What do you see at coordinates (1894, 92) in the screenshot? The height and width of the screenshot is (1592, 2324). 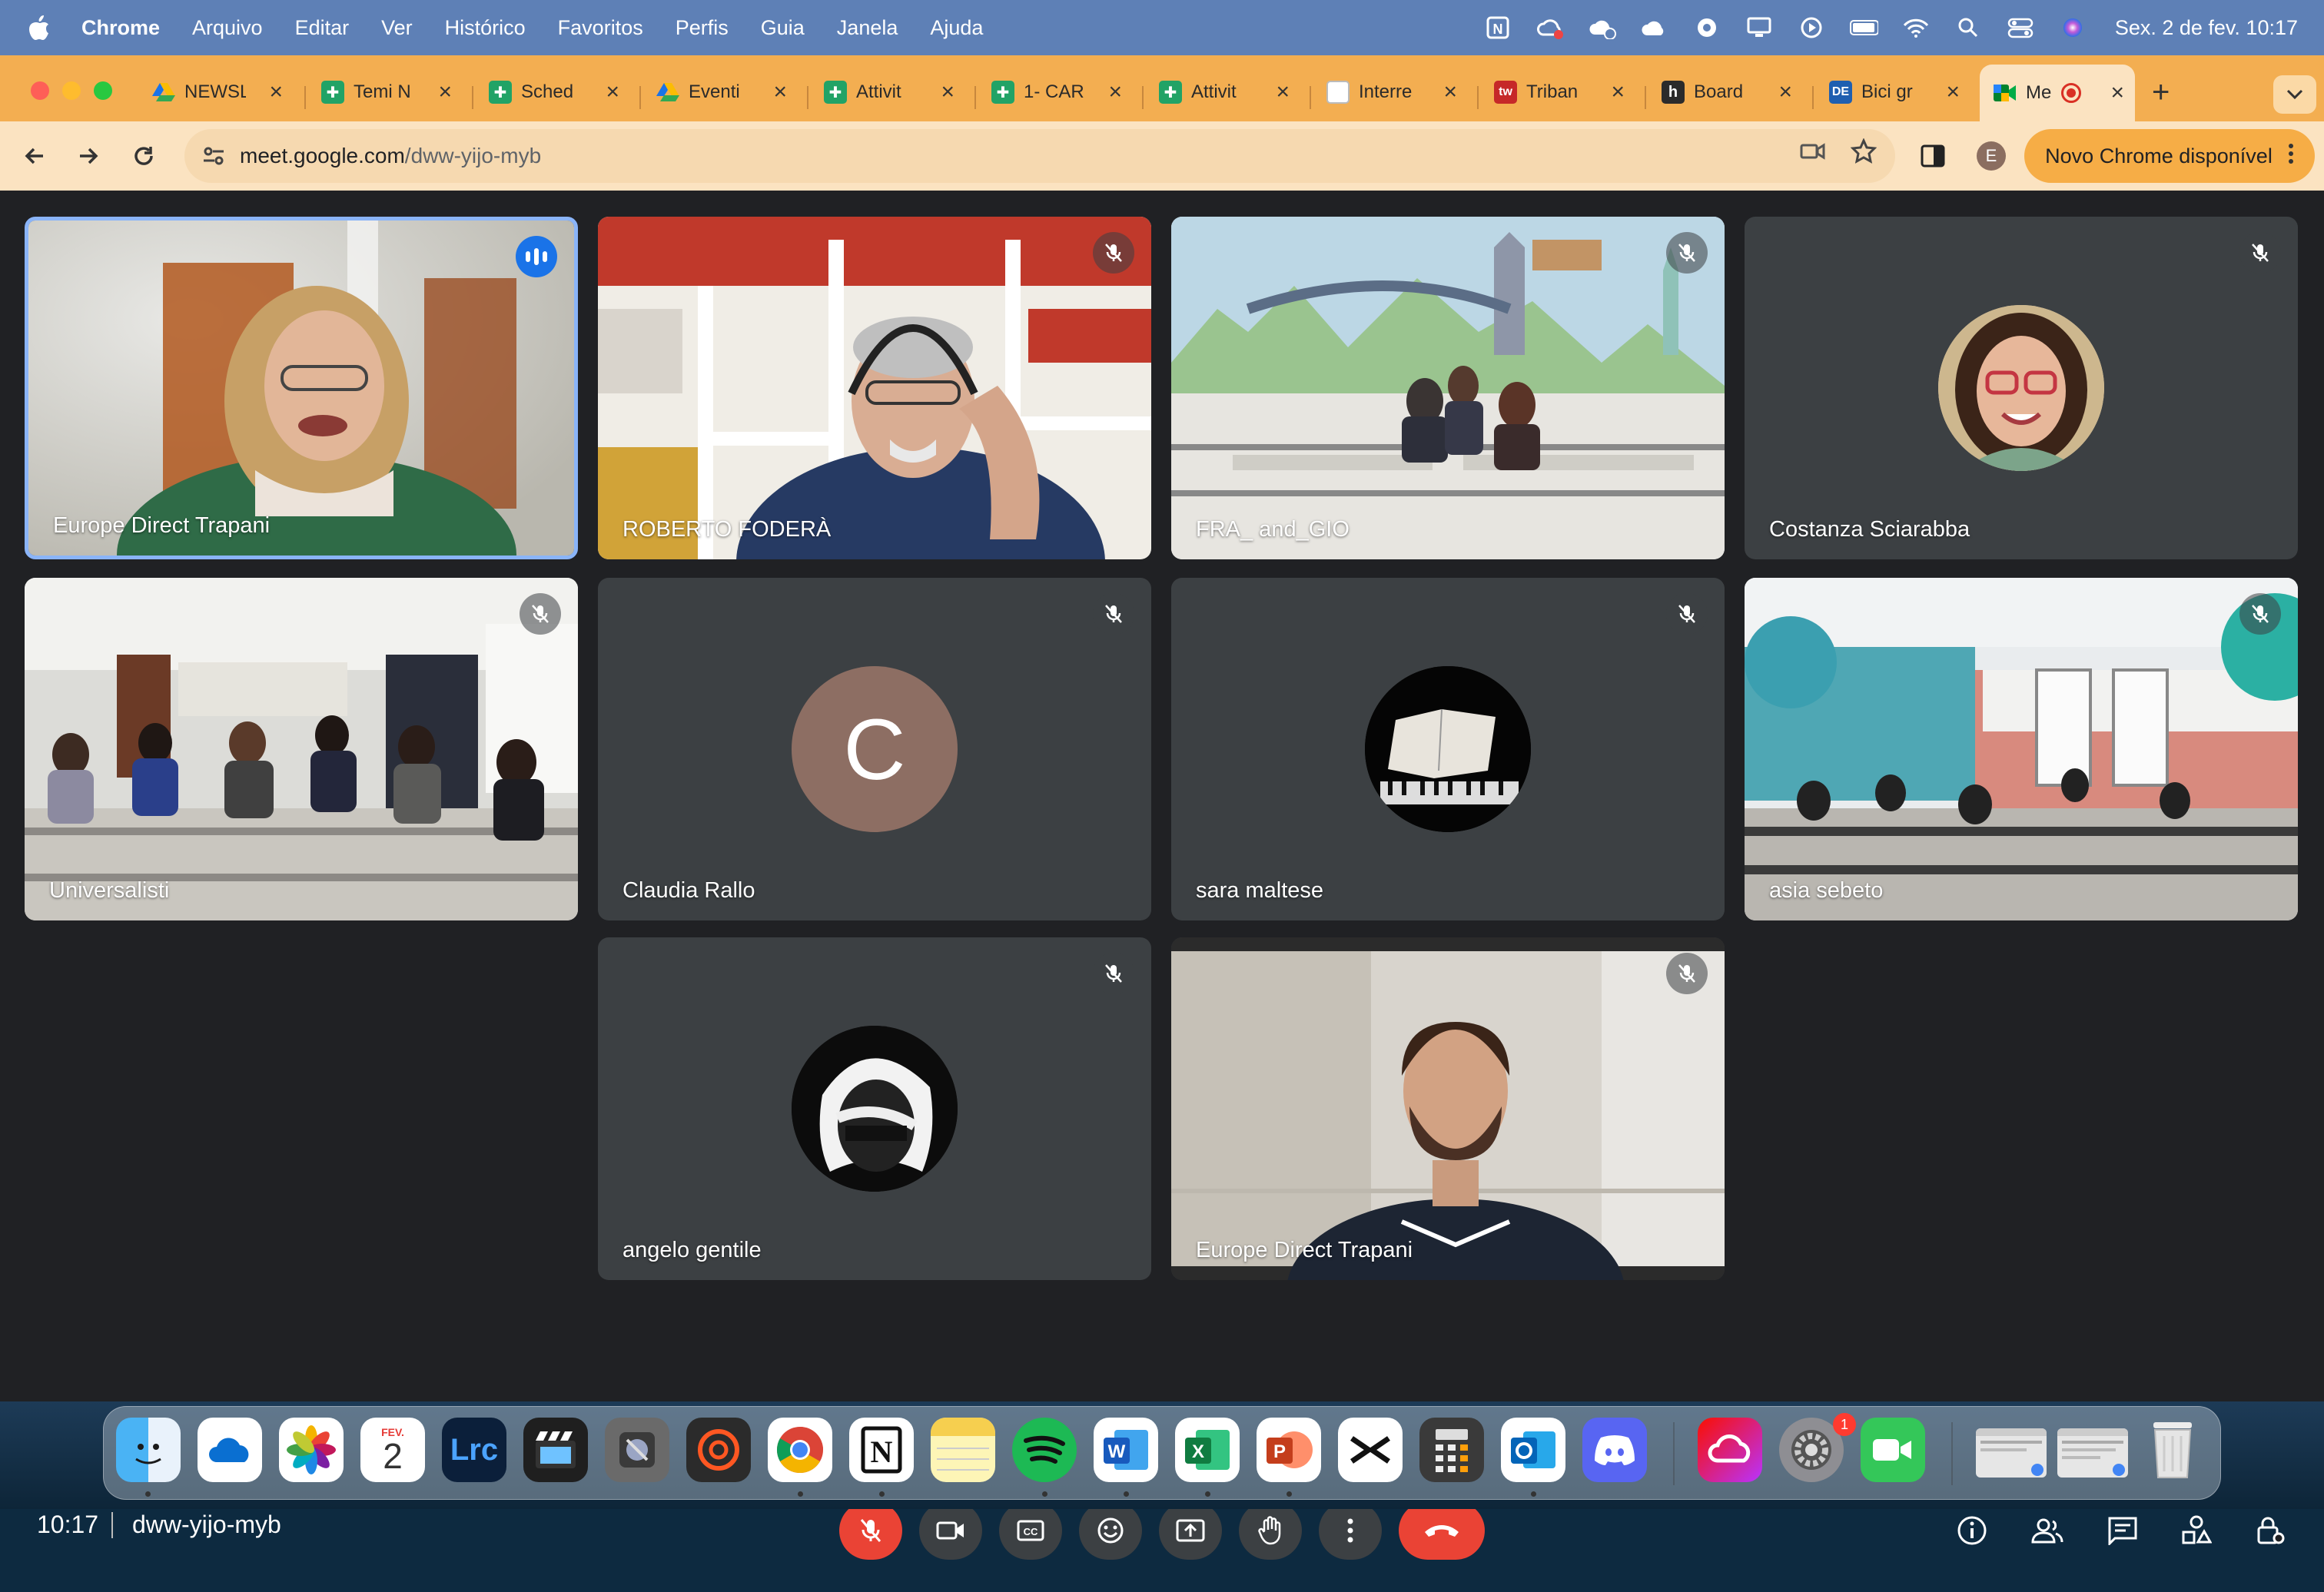 I see `tab-bici: DE Bici gr ×` at bounding box center [1894, 92].